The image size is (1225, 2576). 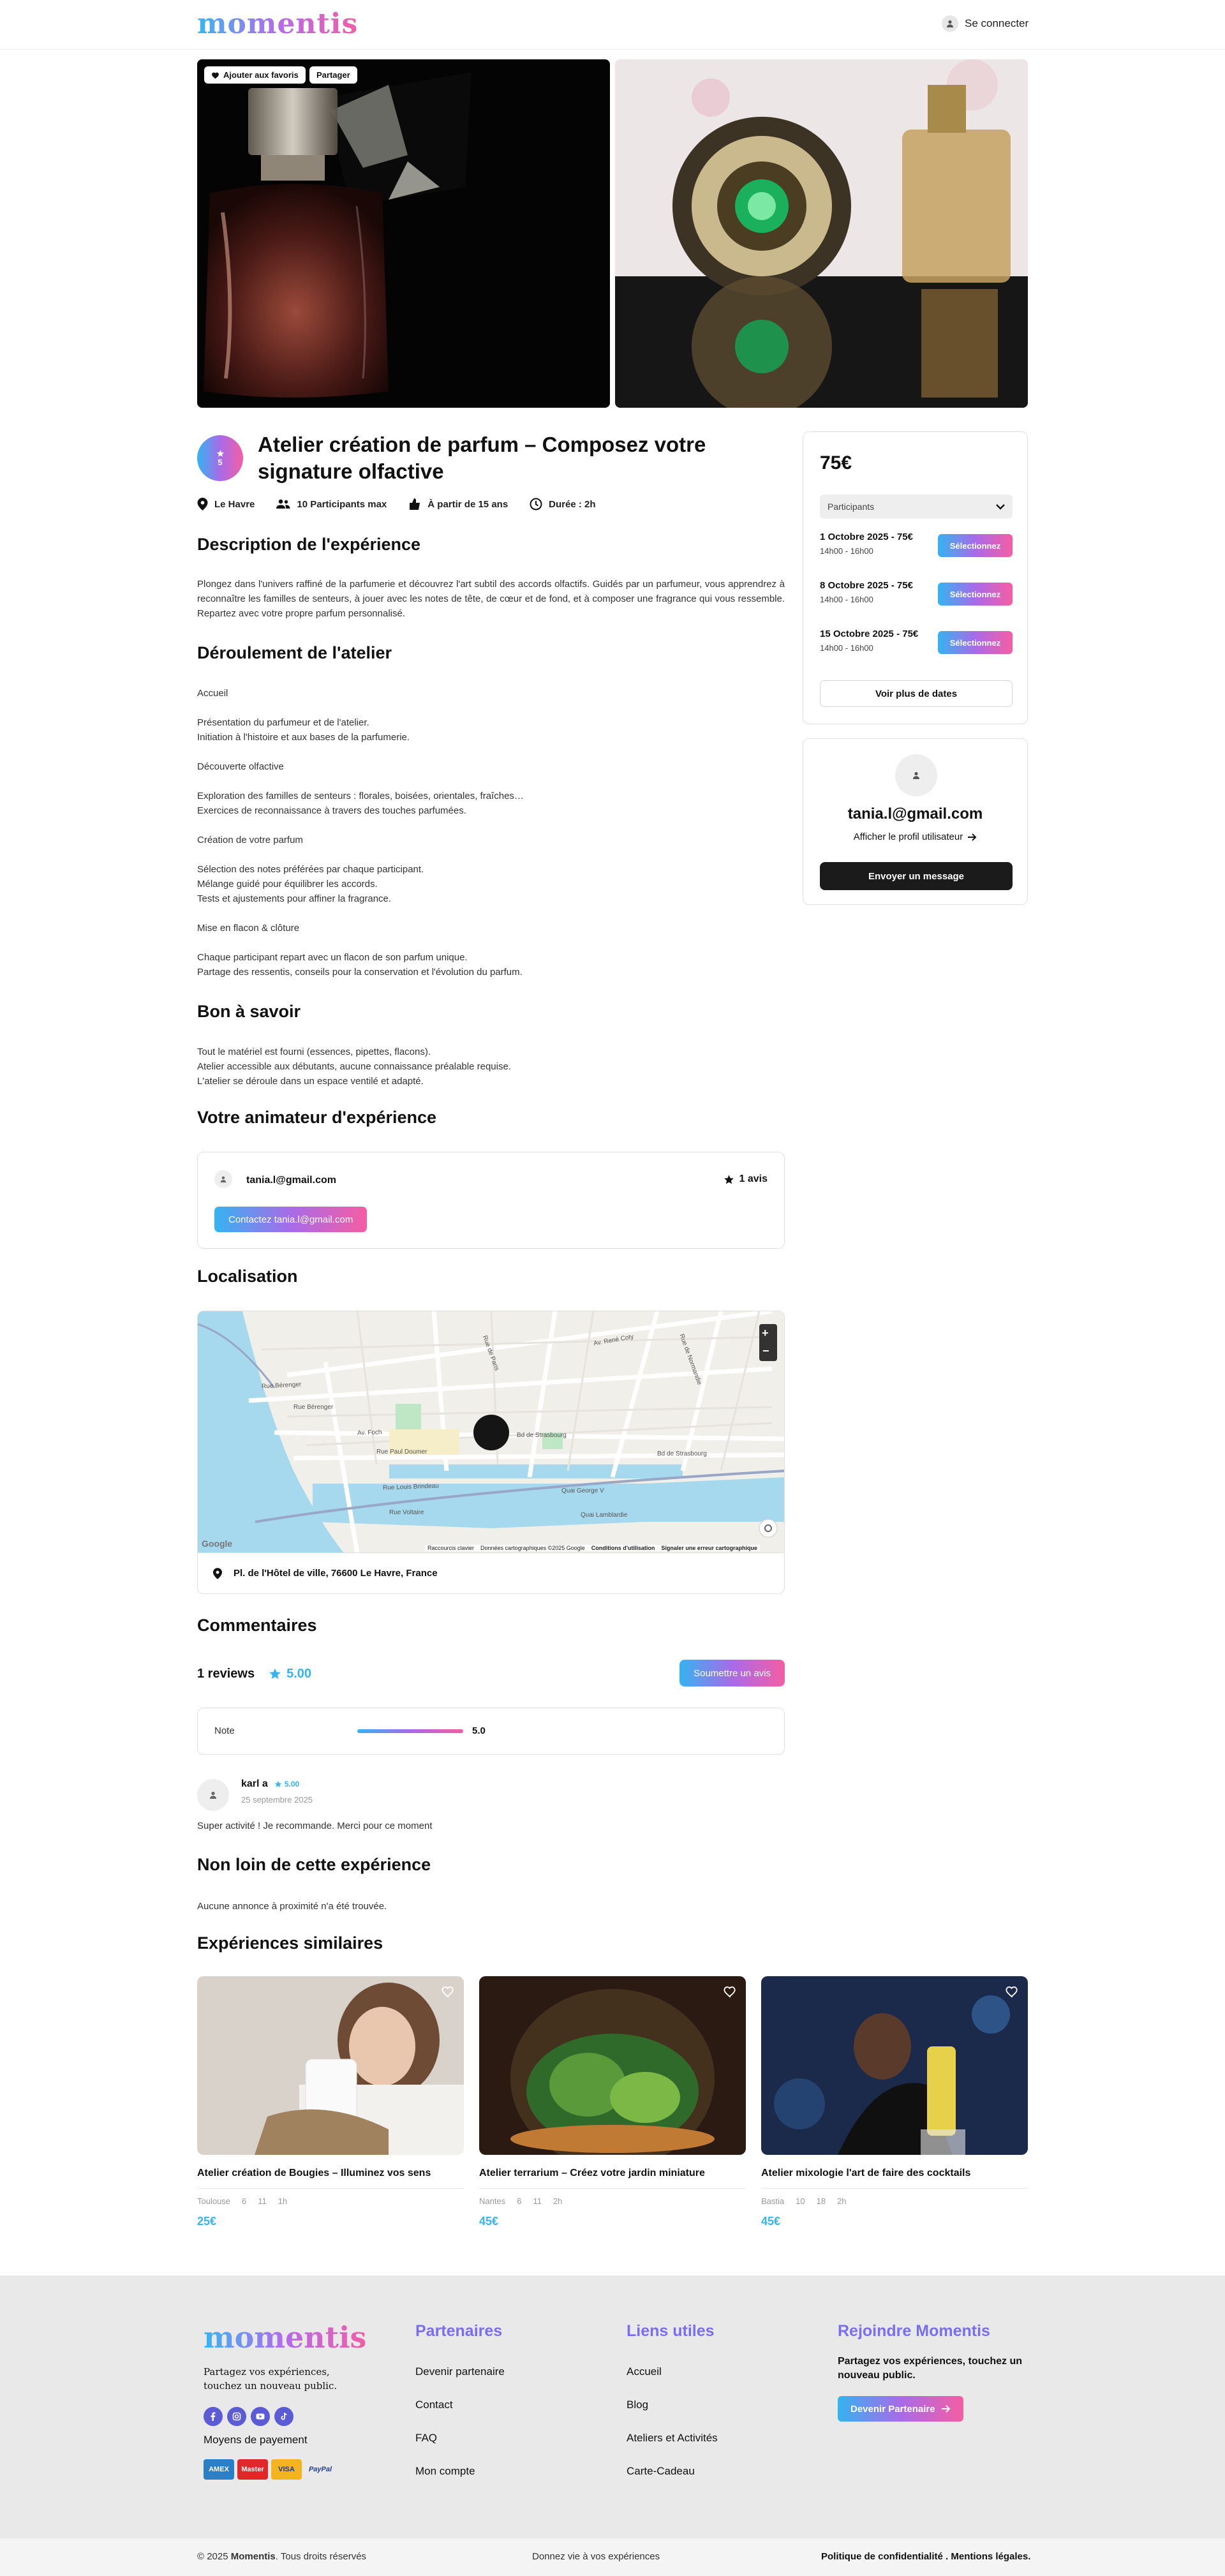 I want to click on star-icon, so click(x=275, y=1673).